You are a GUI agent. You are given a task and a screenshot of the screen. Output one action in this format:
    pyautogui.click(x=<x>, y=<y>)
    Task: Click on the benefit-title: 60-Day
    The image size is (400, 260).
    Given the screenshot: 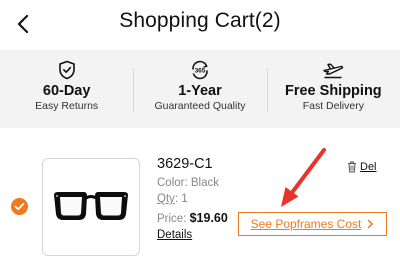 What is the action you would take?
    pyautogui.click(x=66, y=91)
    